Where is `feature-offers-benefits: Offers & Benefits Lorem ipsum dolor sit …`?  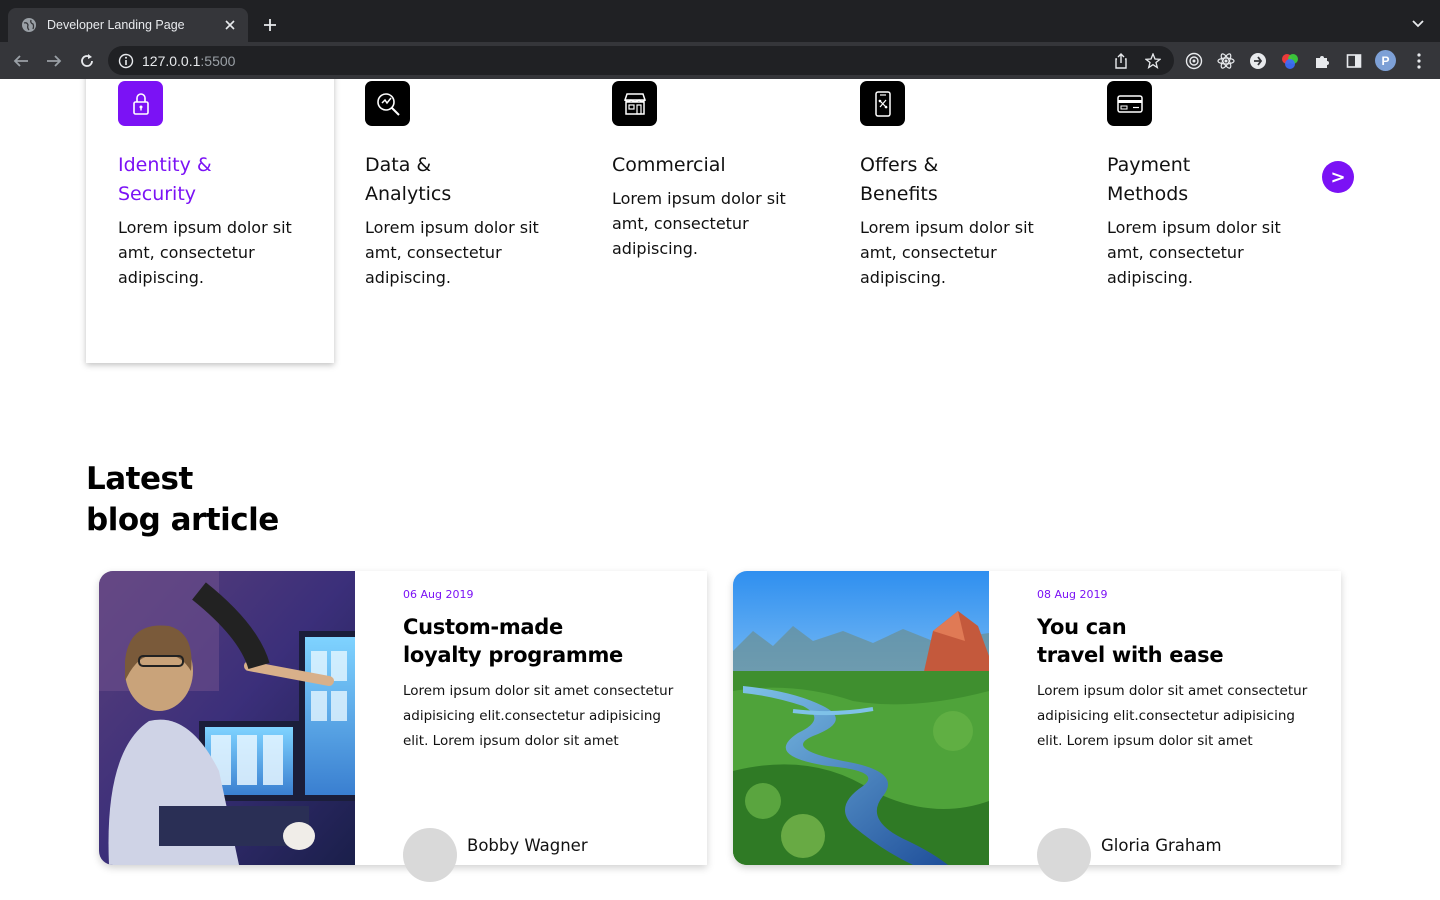
feature-offers-benefits: Offers & Benefits Lorem ipsum dolor sit … is located at coordinates (960, 185).